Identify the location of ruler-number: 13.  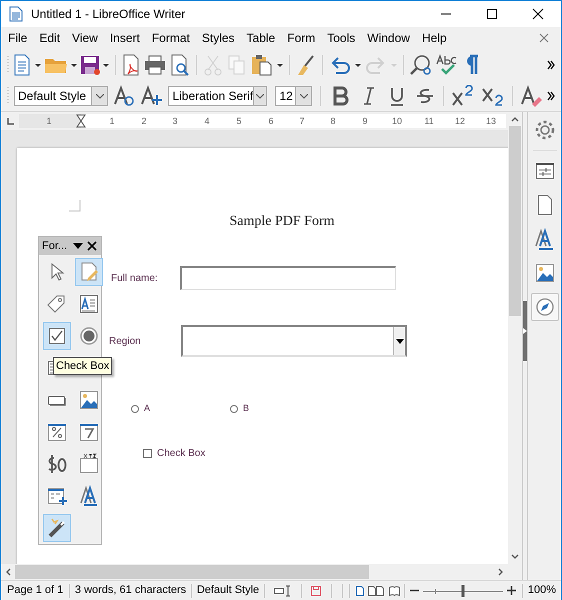
(491, 121).